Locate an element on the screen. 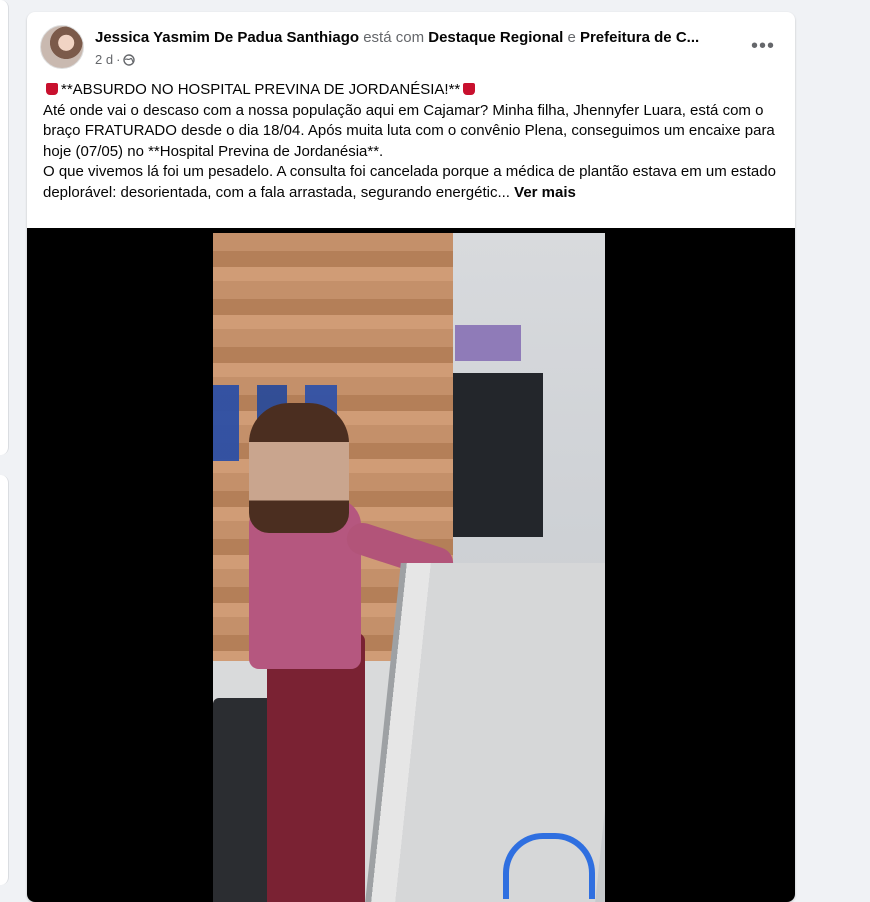  blurred-screen is located at coordinates (498, 455).